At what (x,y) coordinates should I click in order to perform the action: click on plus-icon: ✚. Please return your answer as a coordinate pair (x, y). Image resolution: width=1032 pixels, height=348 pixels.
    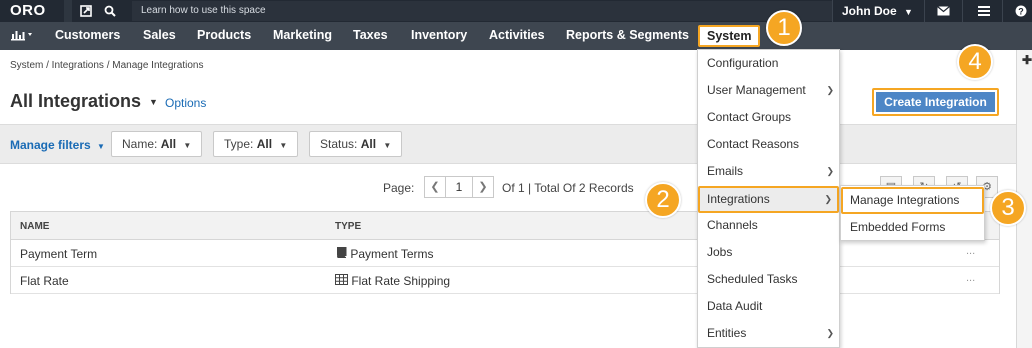
    Looking at the image, I should click on (1027, 60).